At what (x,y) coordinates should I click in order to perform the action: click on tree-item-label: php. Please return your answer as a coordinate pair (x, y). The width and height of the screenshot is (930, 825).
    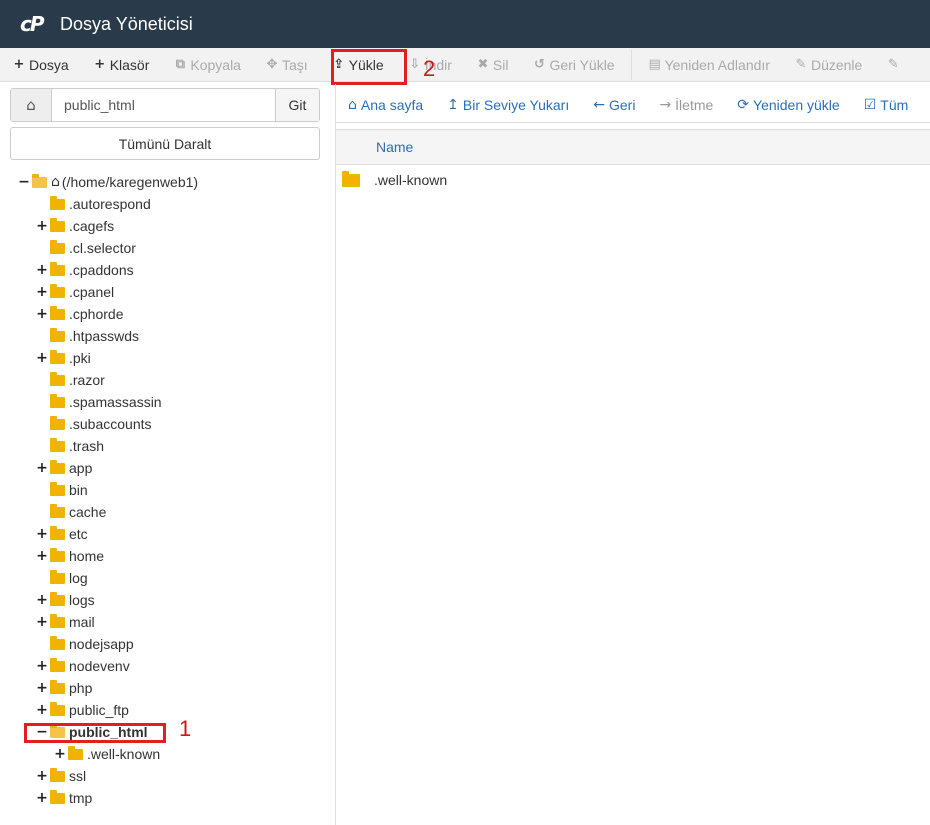
    Looking at the image, I should click on (81, 688).